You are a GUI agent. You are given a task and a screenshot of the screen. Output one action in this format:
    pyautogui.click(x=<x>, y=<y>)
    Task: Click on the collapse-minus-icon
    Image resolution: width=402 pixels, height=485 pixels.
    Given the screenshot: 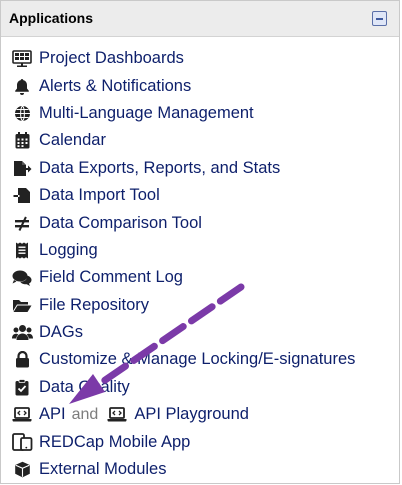 What is the action you would take?
    pyautogui.click(x=379, y=18)
    